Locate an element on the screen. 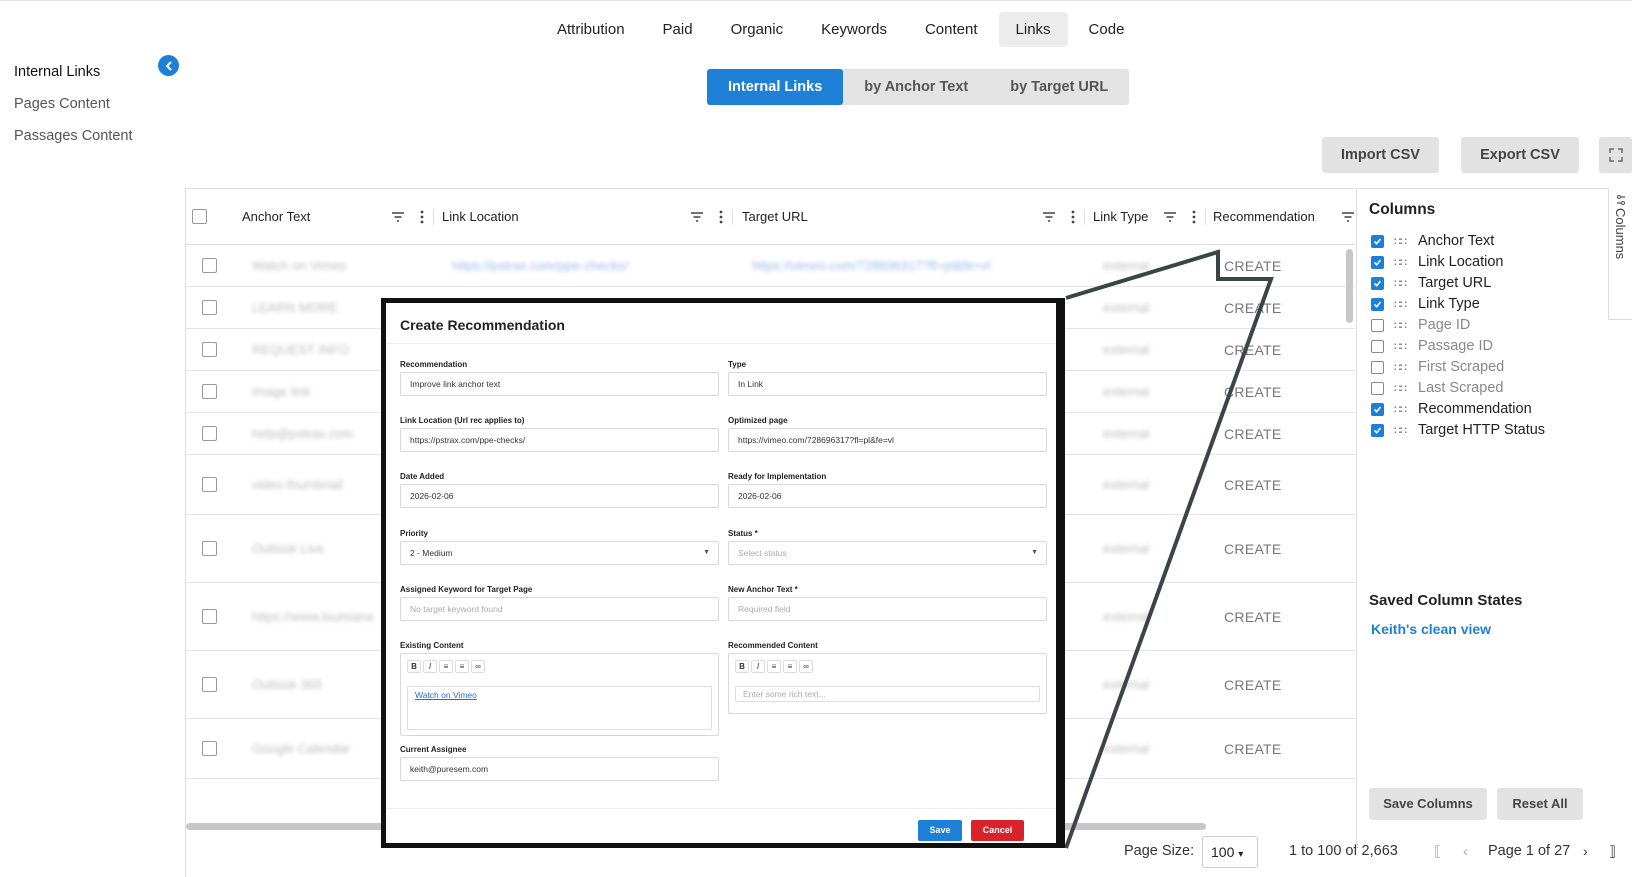 Image resolution: width=1632 pixels, height=877 pixels. existing-content-link: Watch on Vimeo is located at coordinates (446, 695).